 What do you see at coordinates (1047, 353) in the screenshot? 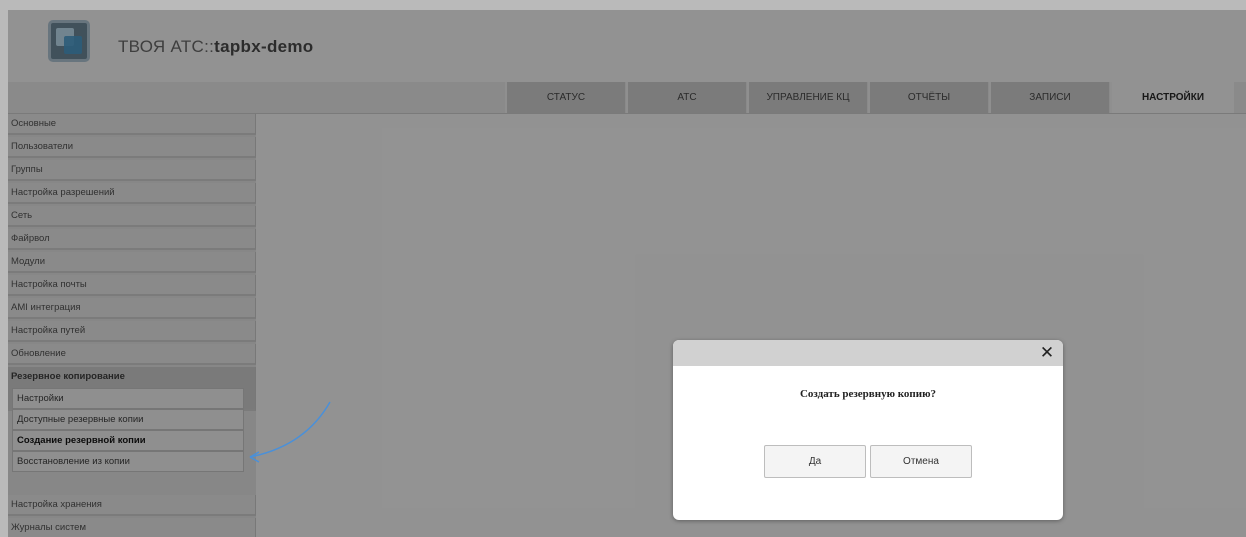
I see `close-icon: ✕` at bounding box center [1047, 353].